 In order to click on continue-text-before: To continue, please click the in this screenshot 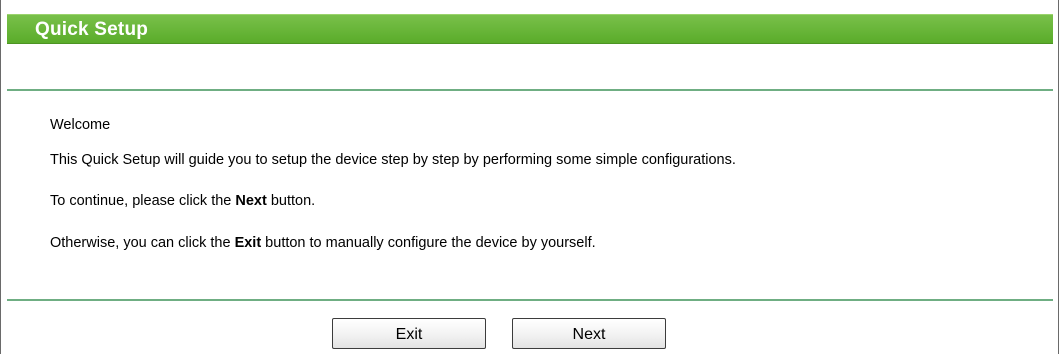, I will do `click(143, 201)`.